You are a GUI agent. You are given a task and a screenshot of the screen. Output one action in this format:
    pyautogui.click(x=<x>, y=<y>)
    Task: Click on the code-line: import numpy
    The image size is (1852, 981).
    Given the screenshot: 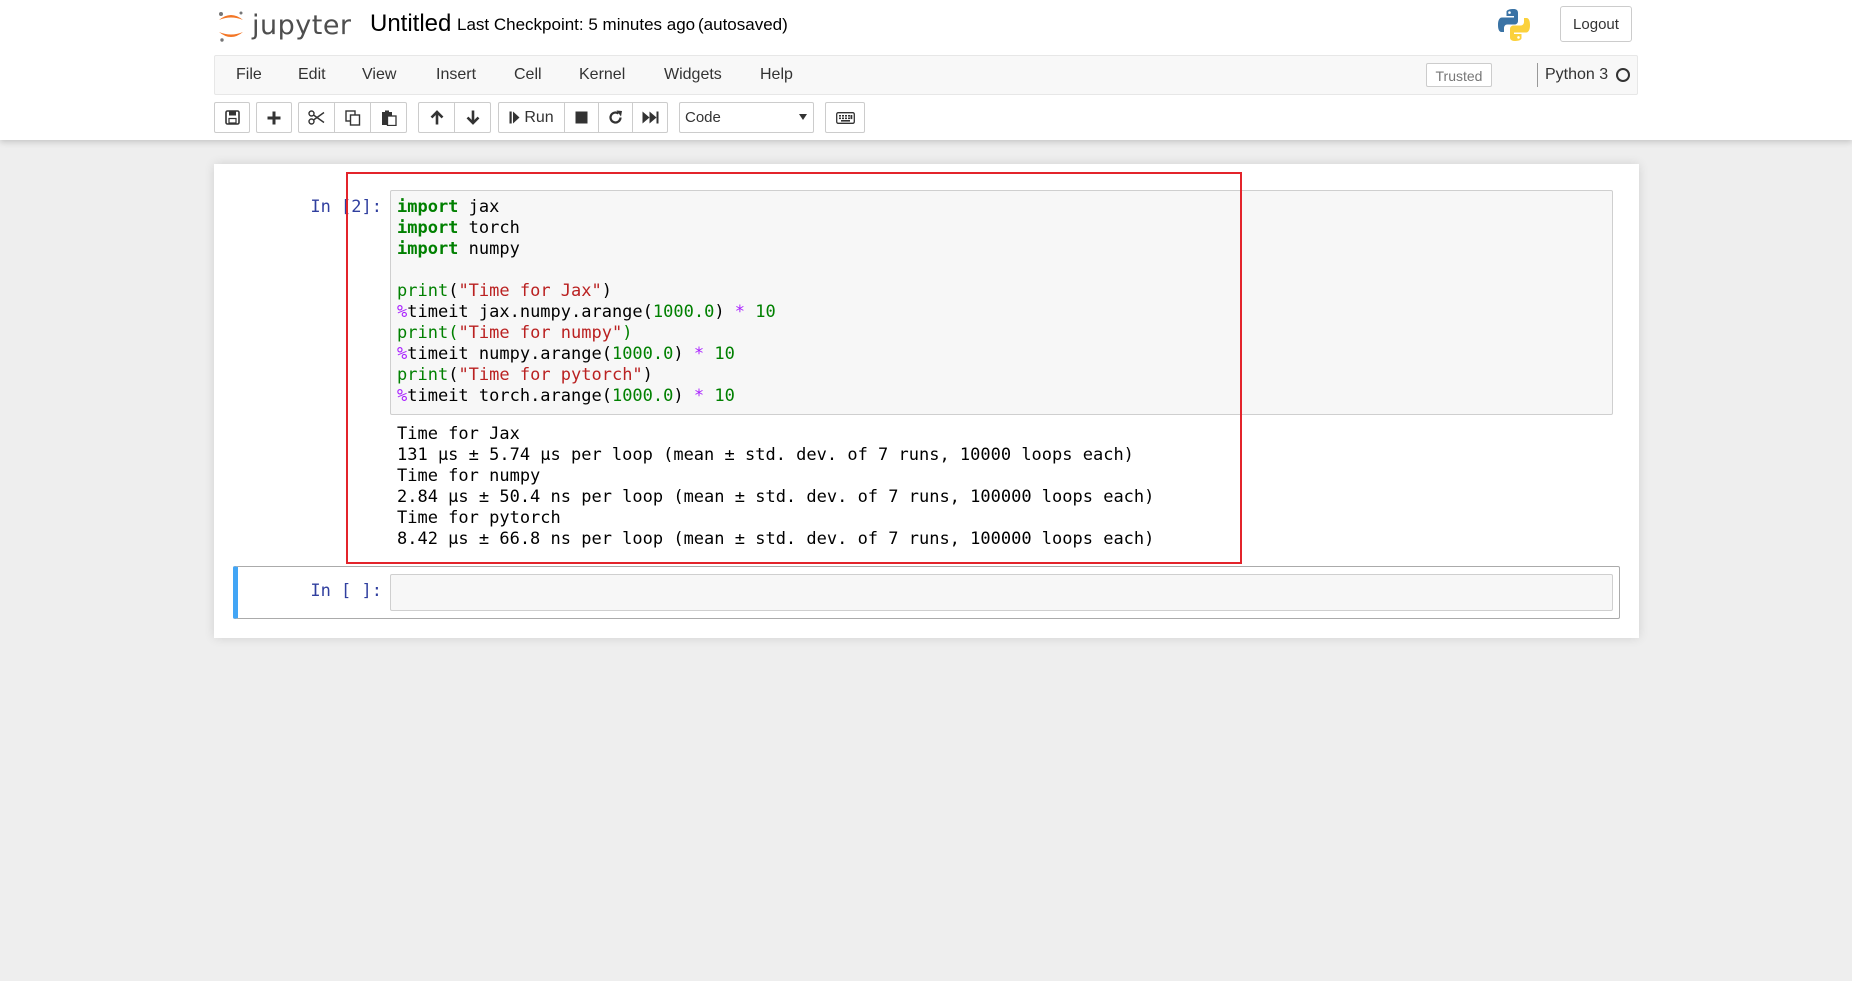 What is the action you would take?
    pyautogui.click(x=586, y=249)
    